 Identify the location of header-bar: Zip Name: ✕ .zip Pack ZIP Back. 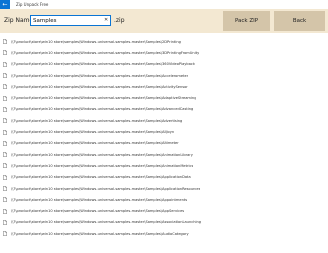
(164, 21).